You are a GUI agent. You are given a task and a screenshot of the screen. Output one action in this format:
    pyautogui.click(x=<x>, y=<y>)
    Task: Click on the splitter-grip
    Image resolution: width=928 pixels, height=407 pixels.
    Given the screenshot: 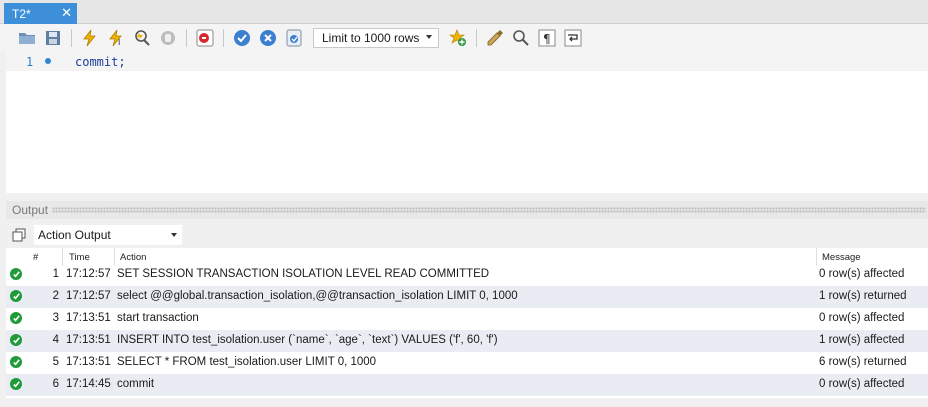 What is the action you would take?
    pyautogui.click(x=489, y=210)
    